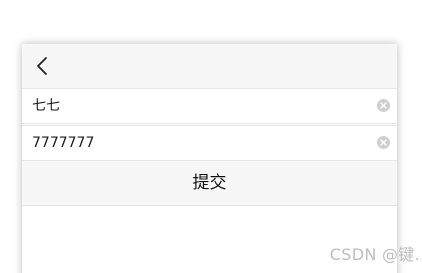 The width and height of the screenshot is (422, 273). Describe the element at coordinates (197, 143) in the screenshot. I see `number-input: 7777777` at that location.